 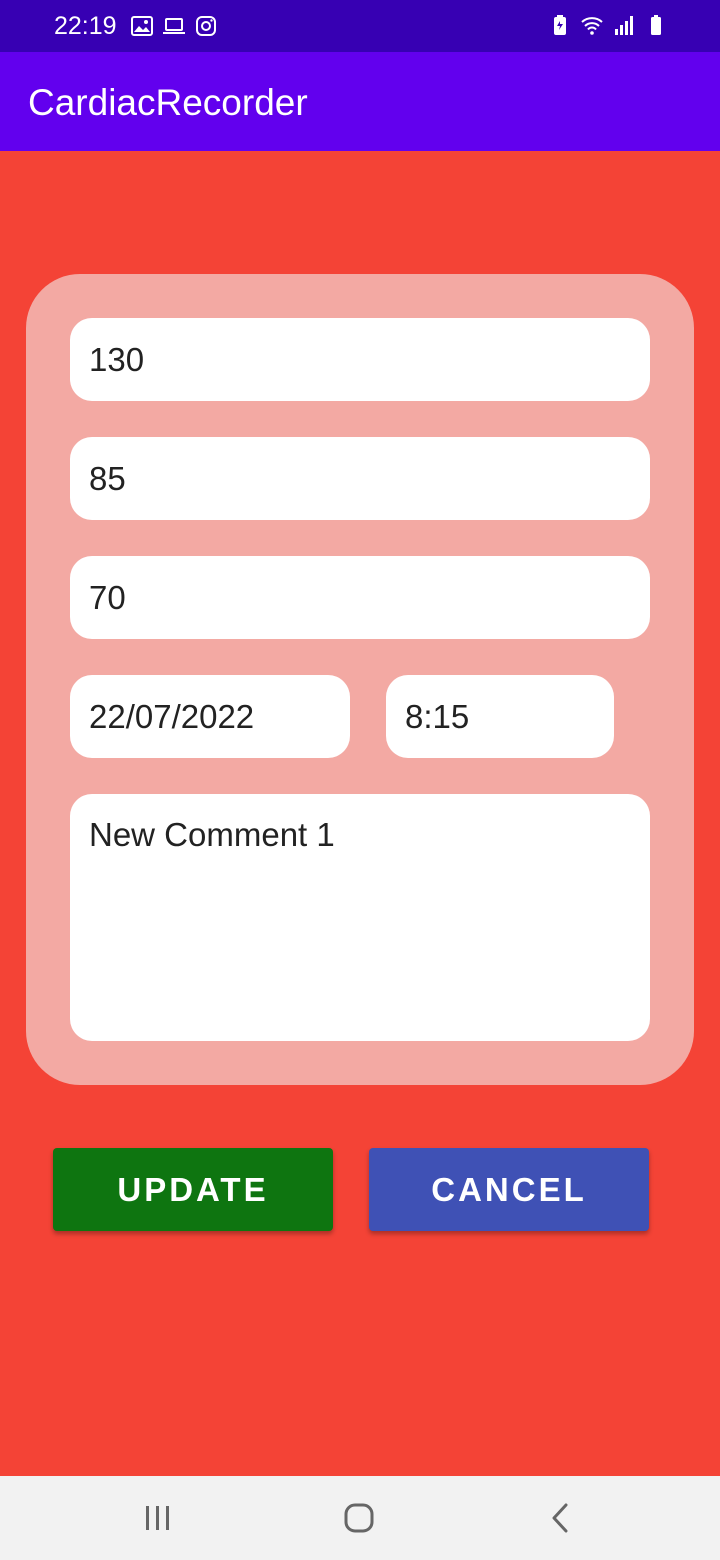 What do you see at coordinates (158, 1518) in the screenshot?
I see `recents-icon` at bounding box center [158, 1518].